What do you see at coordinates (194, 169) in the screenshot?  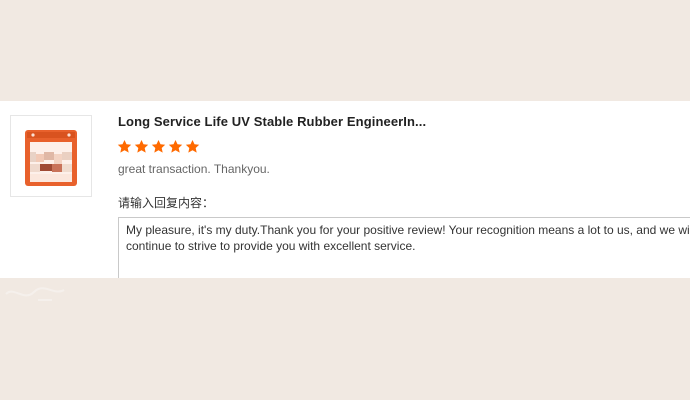 I see `review-text: great transaction. Thankyou.` at bounding box center [194, 169].